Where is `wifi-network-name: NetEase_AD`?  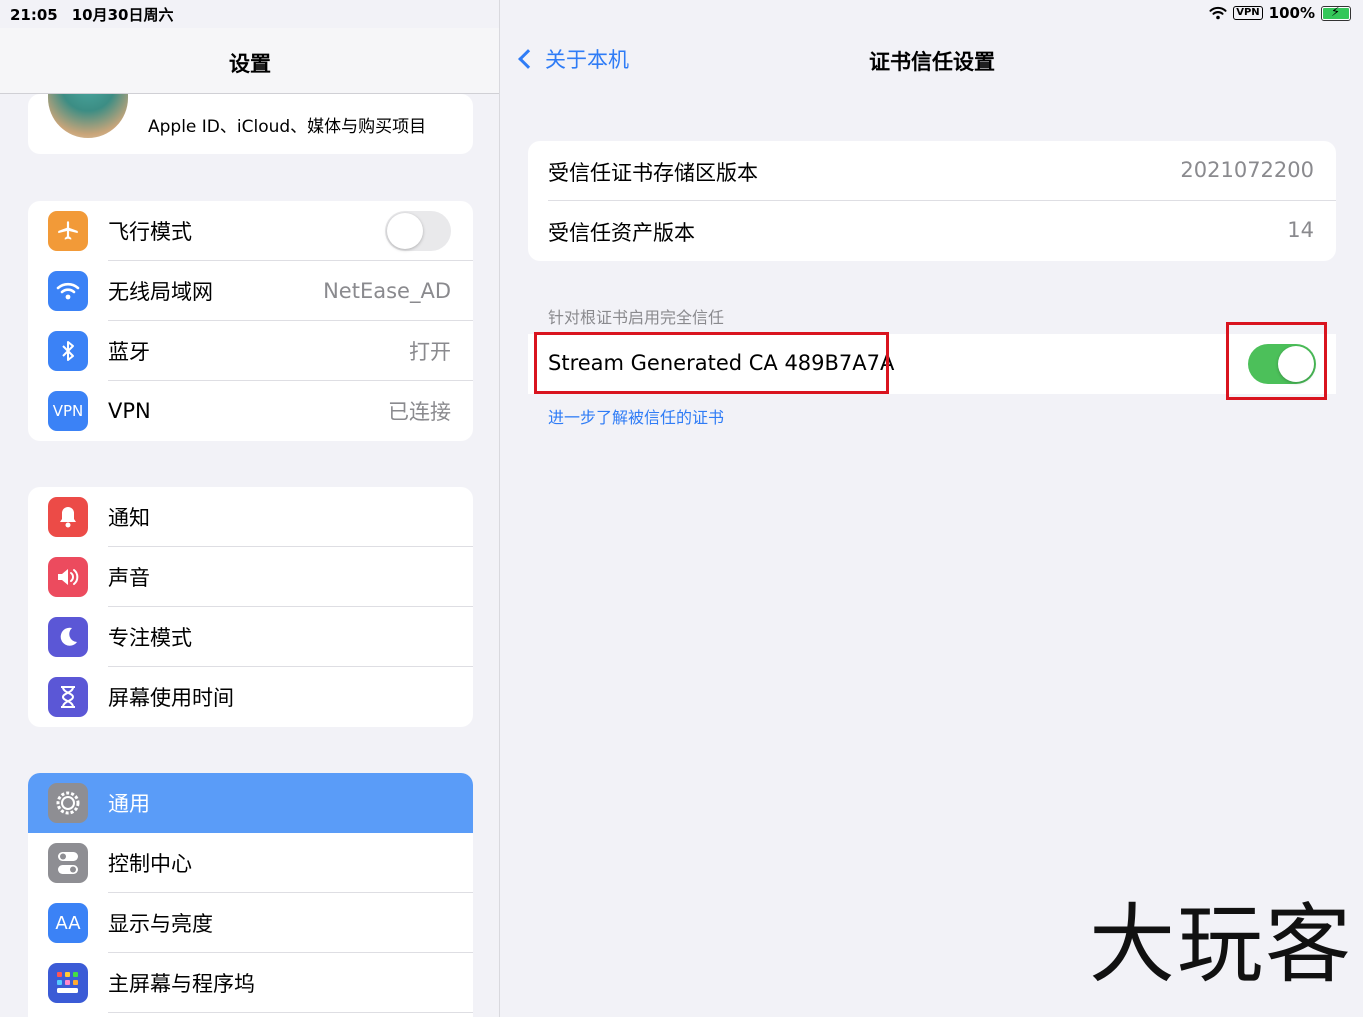 wifi-network-name: NetEase_AD is located at coordinates (387, 291).